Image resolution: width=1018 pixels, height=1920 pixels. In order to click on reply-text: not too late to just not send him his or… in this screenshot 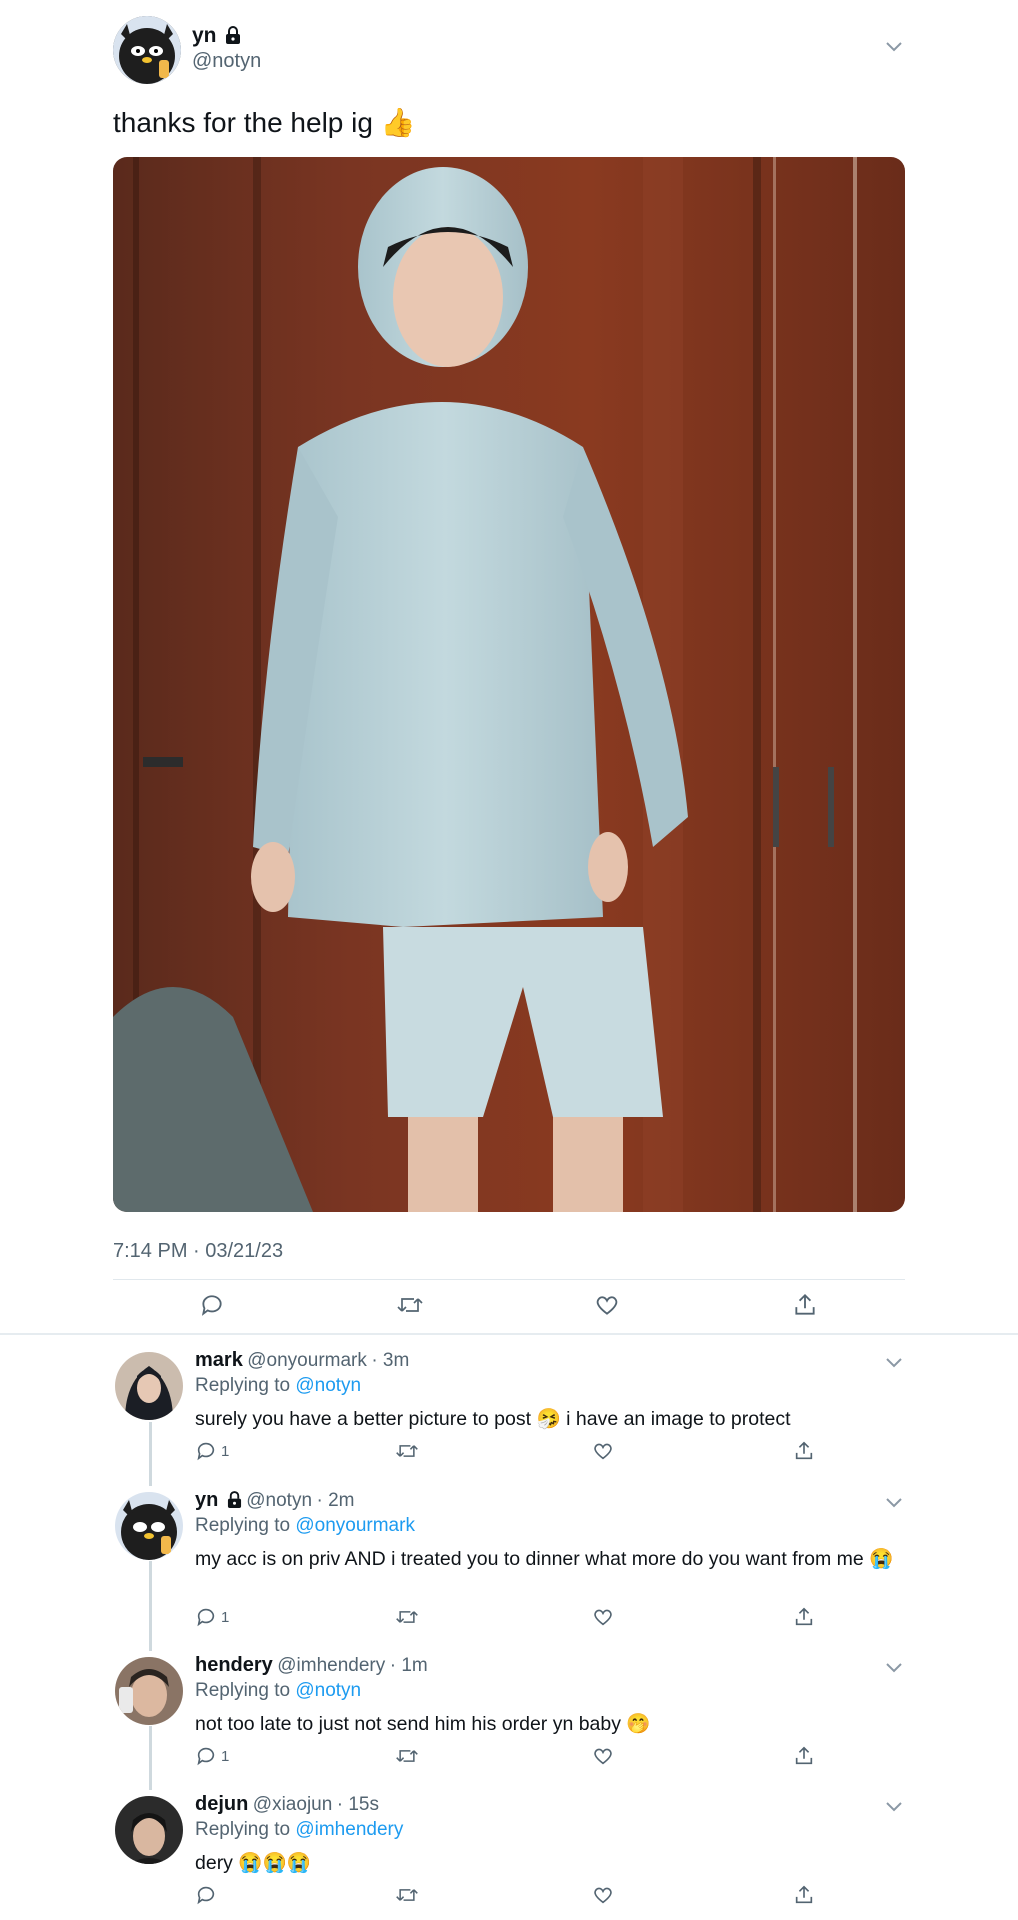, I will do `click(423, 1724)`.